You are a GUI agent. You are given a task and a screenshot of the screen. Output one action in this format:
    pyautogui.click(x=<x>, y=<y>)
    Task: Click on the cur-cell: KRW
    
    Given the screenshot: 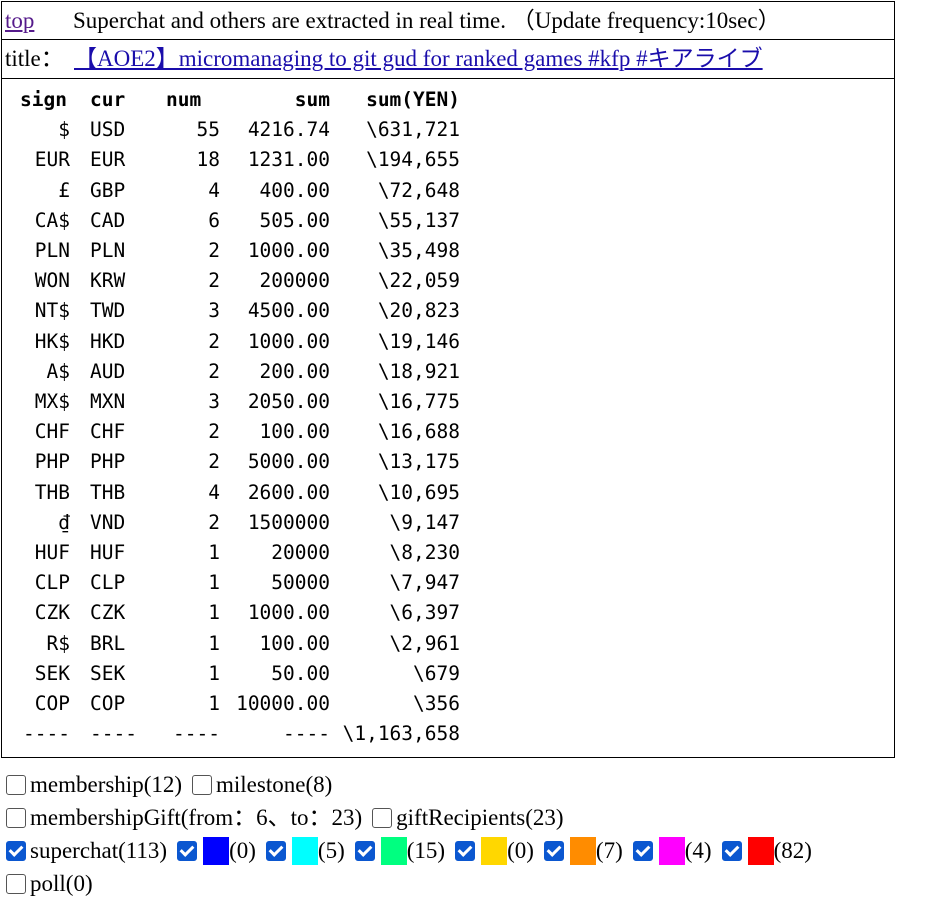 What is the action you would take?
    pyautogui.click(x=108, y=281)
    